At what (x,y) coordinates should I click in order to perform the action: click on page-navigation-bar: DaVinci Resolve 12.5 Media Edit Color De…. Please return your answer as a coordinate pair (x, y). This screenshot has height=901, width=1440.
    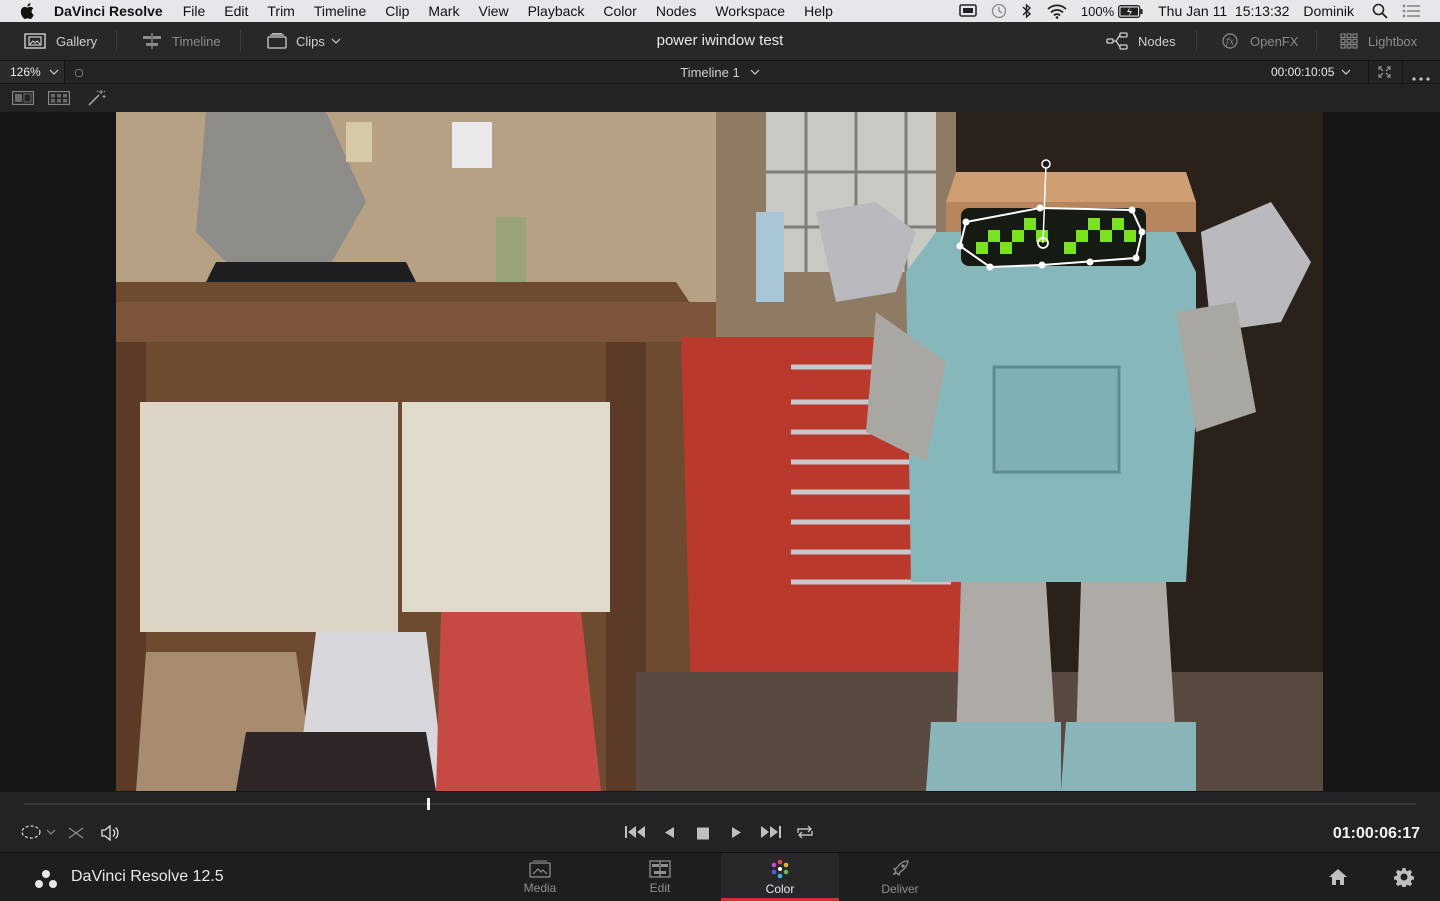
    Looking at the image, I should click on (720, 876).